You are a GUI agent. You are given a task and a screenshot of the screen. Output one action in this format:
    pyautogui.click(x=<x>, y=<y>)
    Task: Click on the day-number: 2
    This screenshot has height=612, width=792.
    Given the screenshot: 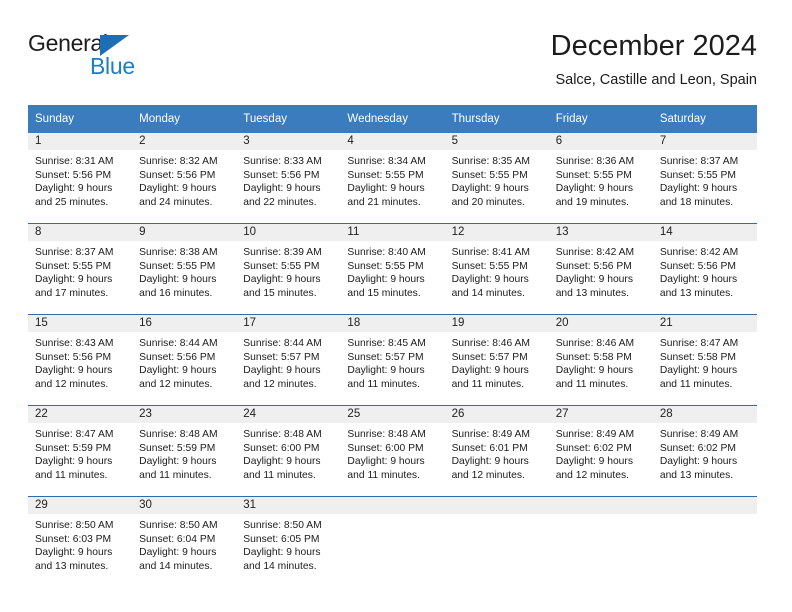 What is the action you would take?
    pyautogui.click(x=184, y=141)
    